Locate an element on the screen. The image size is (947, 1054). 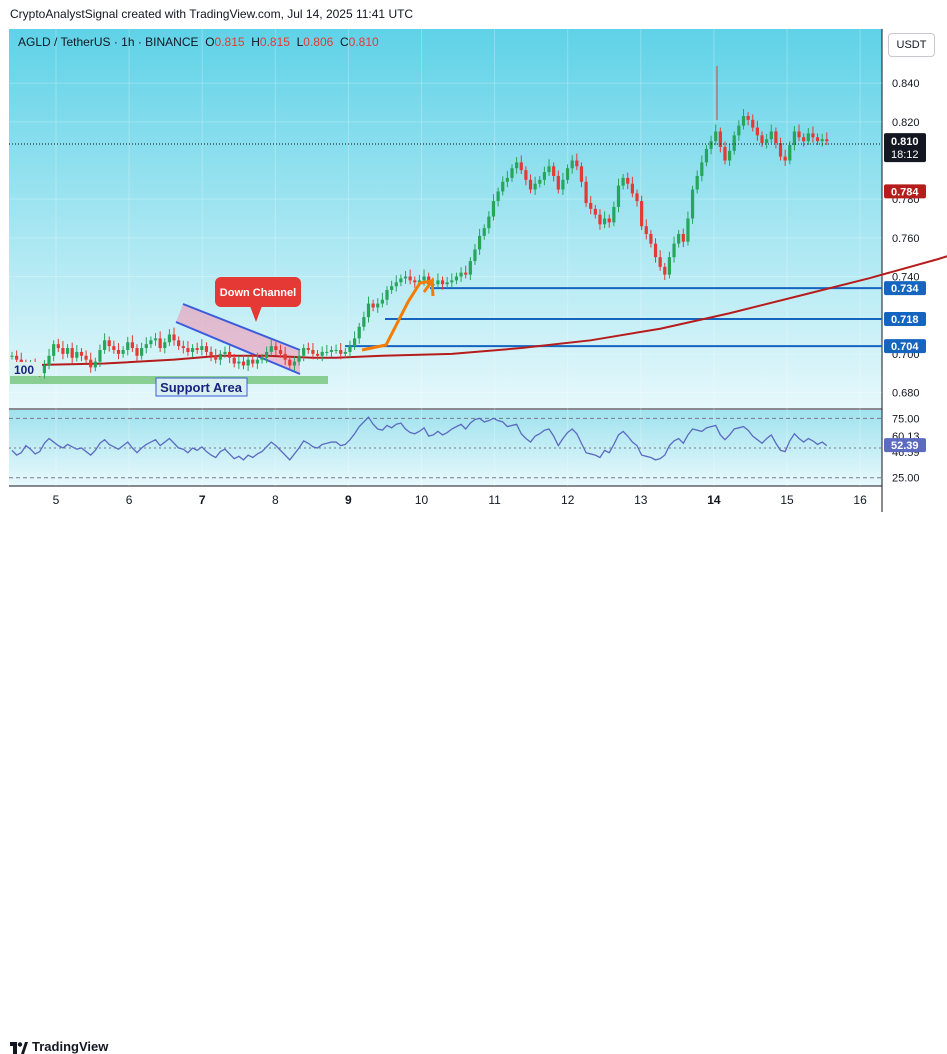
open-label: O is located at coordinates (210, 42).